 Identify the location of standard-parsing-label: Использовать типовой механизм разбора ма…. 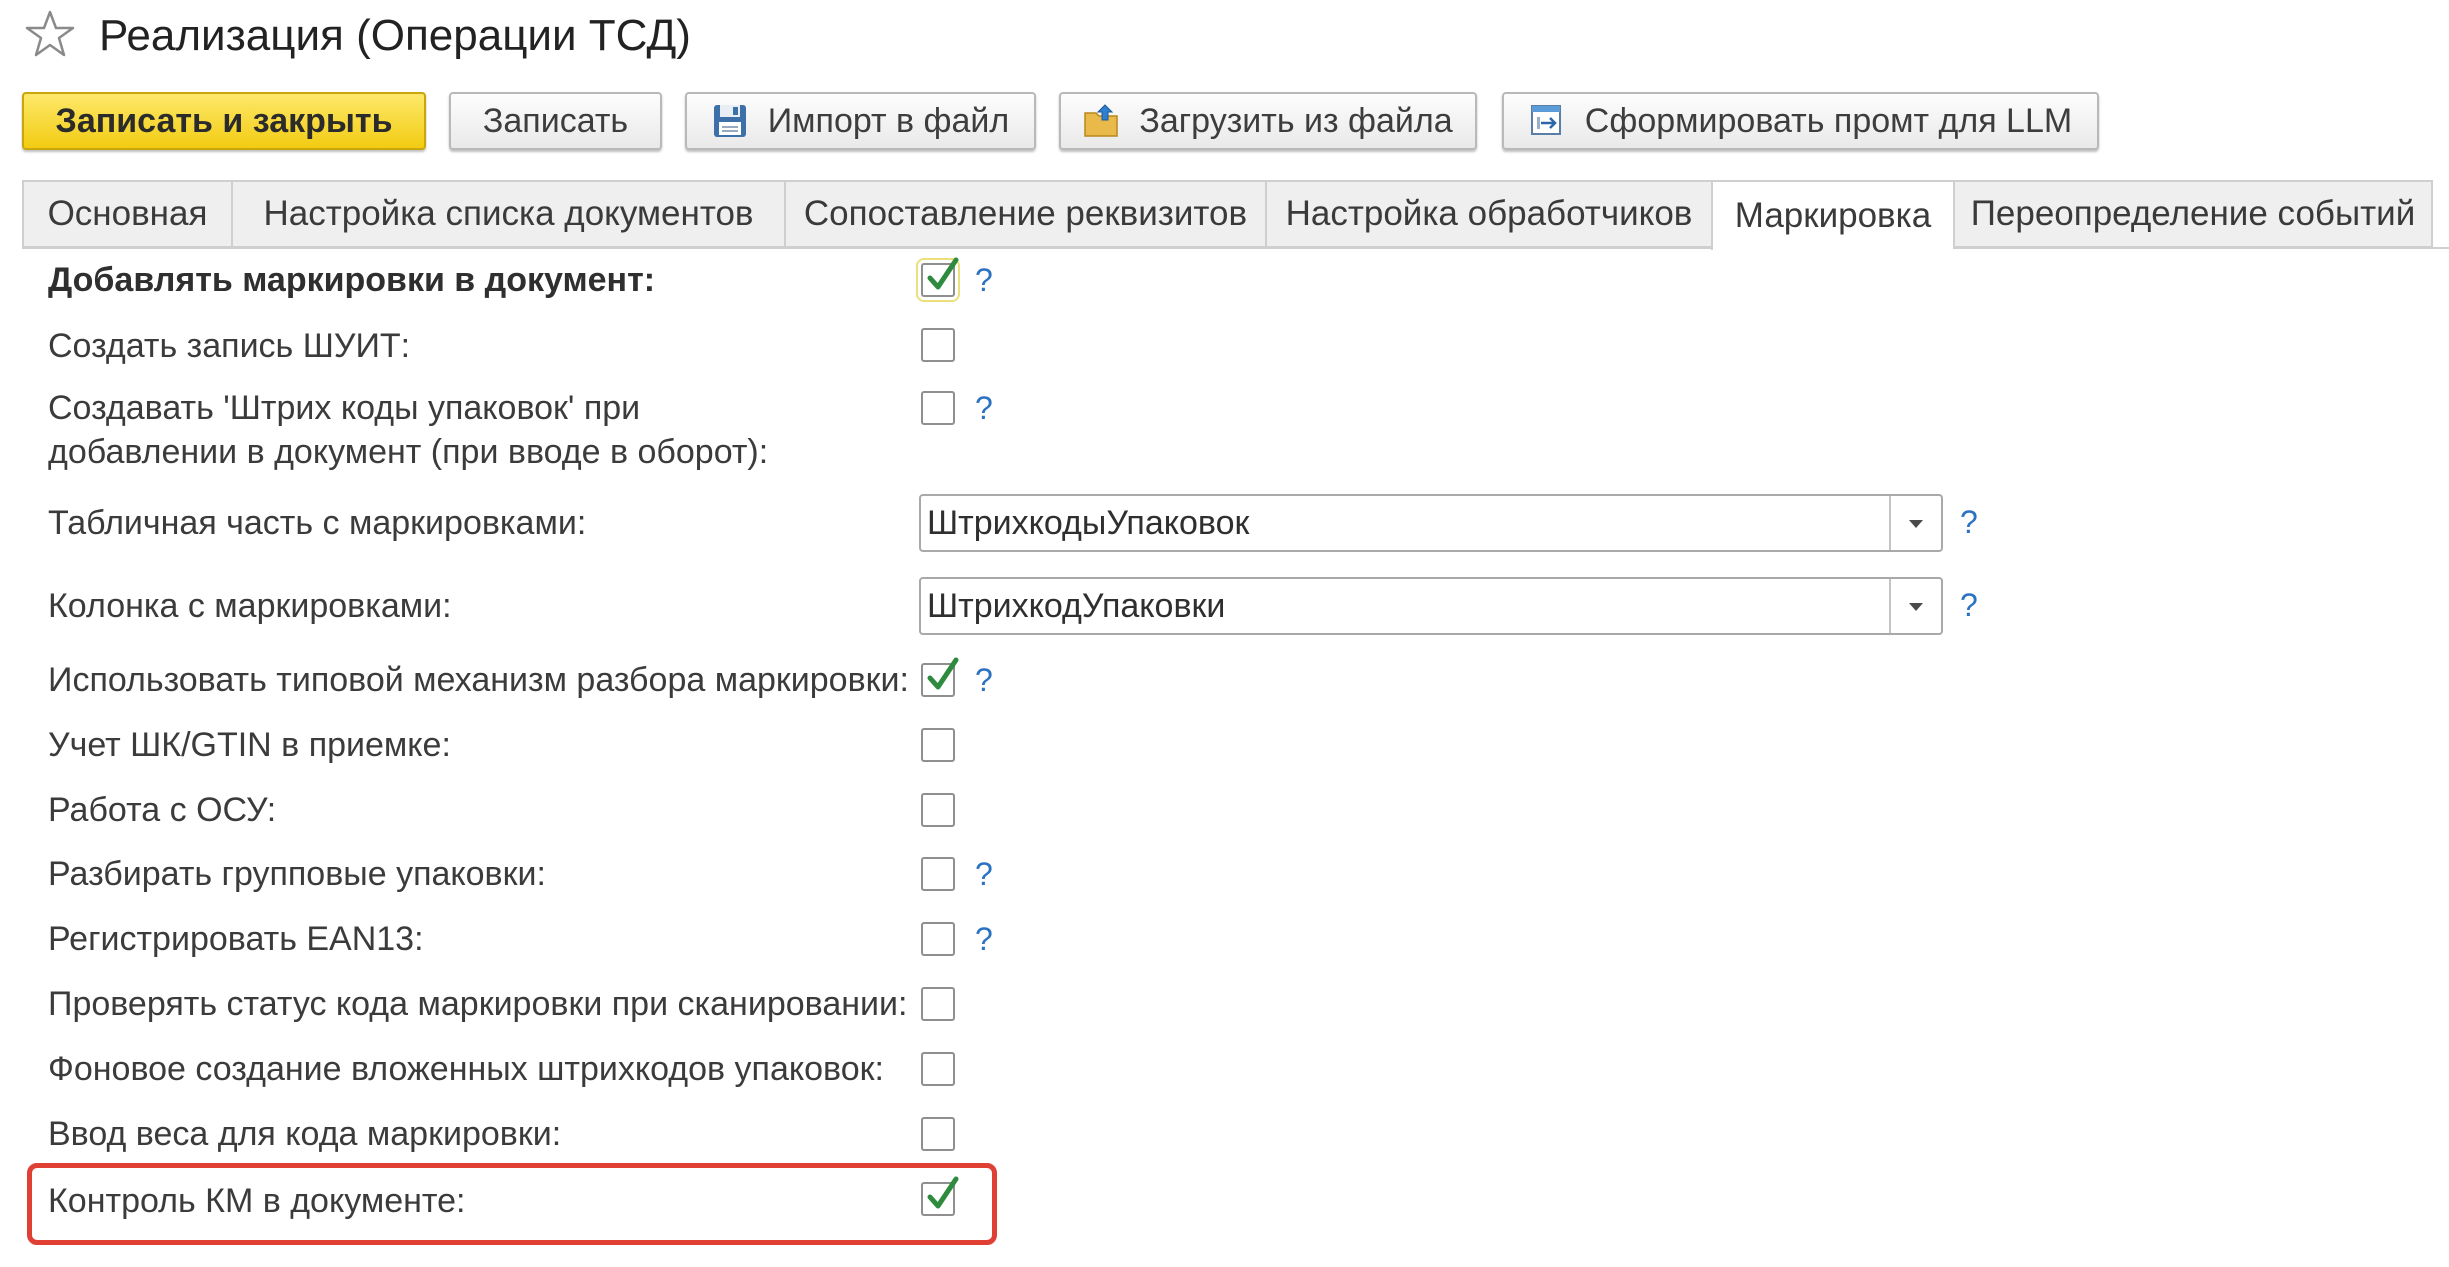
(478, 680).